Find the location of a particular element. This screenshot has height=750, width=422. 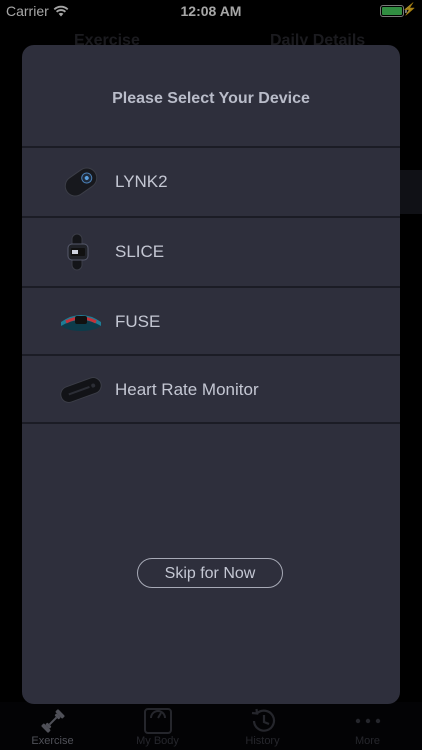

device-row-heart-rate-monitor: Heart Rate Monitor is located at coordinates (211, 390).